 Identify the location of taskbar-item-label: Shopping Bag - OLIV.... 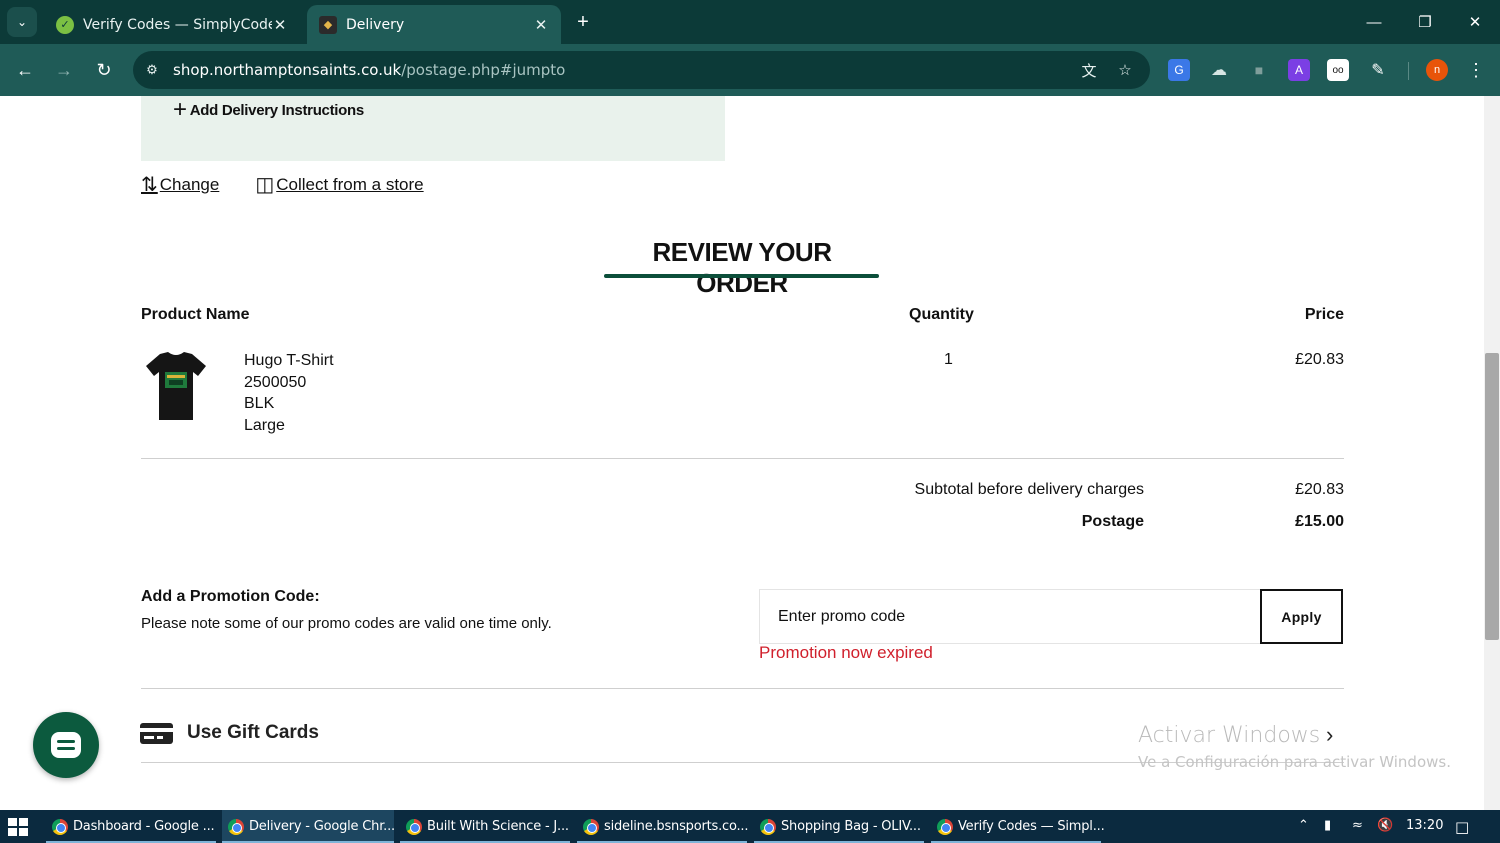
(851, 826).